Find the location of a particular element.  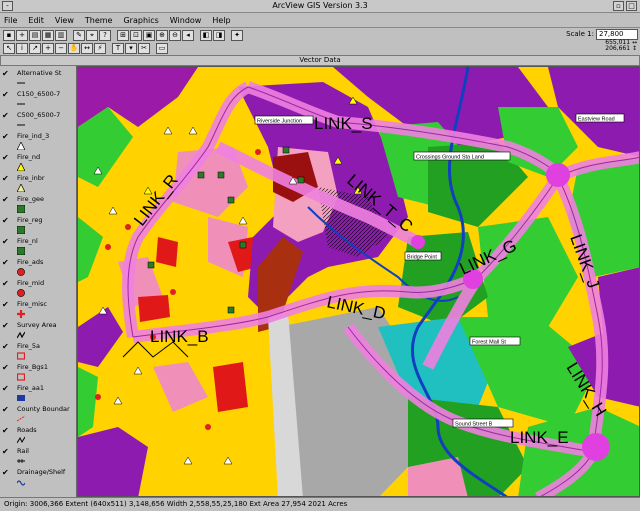

menu-window: Window is located at coordinates (186, 20).